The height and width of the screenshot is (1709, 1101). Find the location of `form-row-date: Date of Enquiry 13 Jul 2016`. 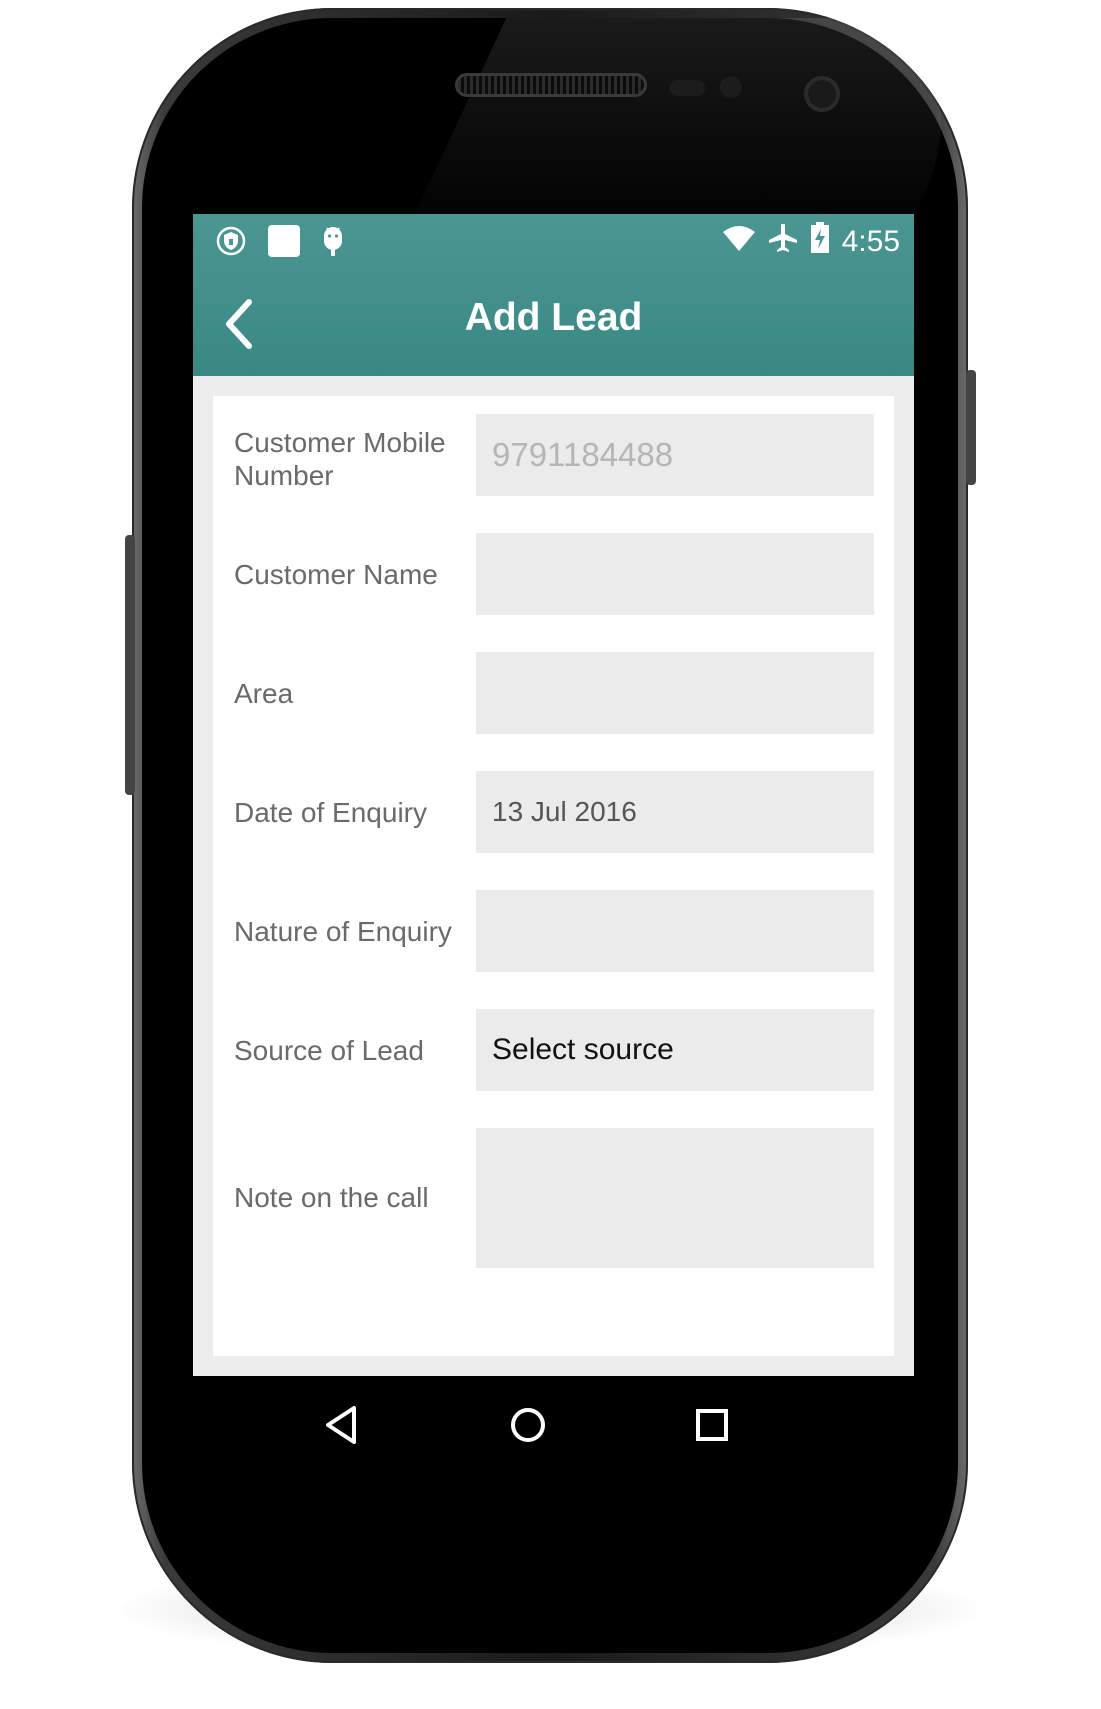

form-row-date: Date of Enquiry 13 Jul 2016 is located at coordinates (553, 812).